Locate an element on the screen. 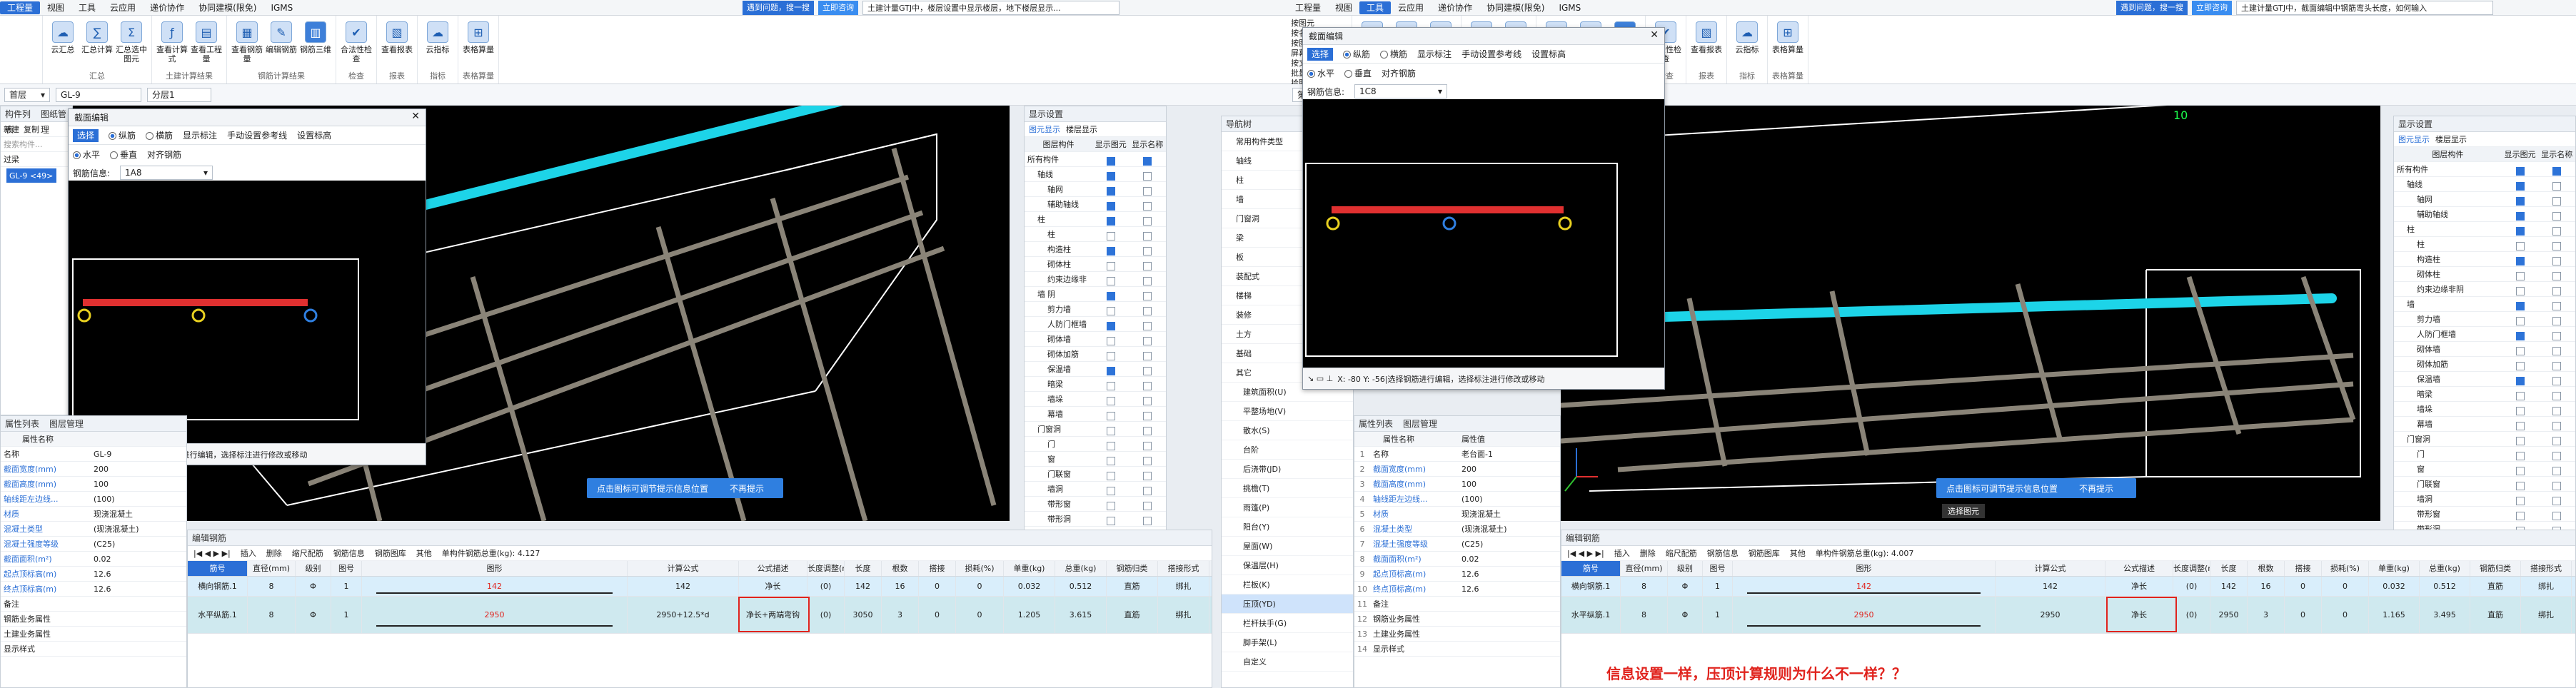  left-display-row: 砌体柱 is located at coordinates (1095, 264).